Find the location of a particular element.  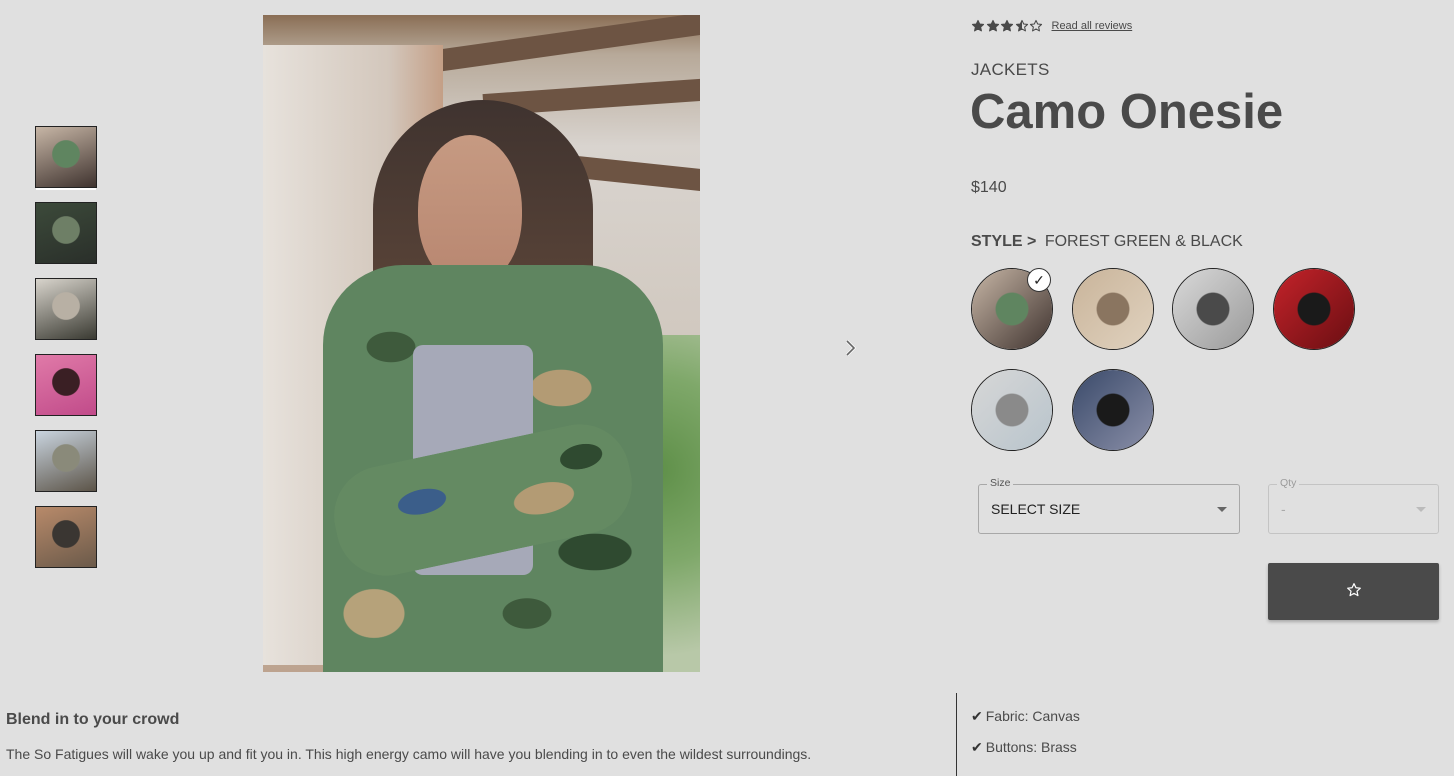

product-category: JACKETS is located at coordinates (1010, 69).